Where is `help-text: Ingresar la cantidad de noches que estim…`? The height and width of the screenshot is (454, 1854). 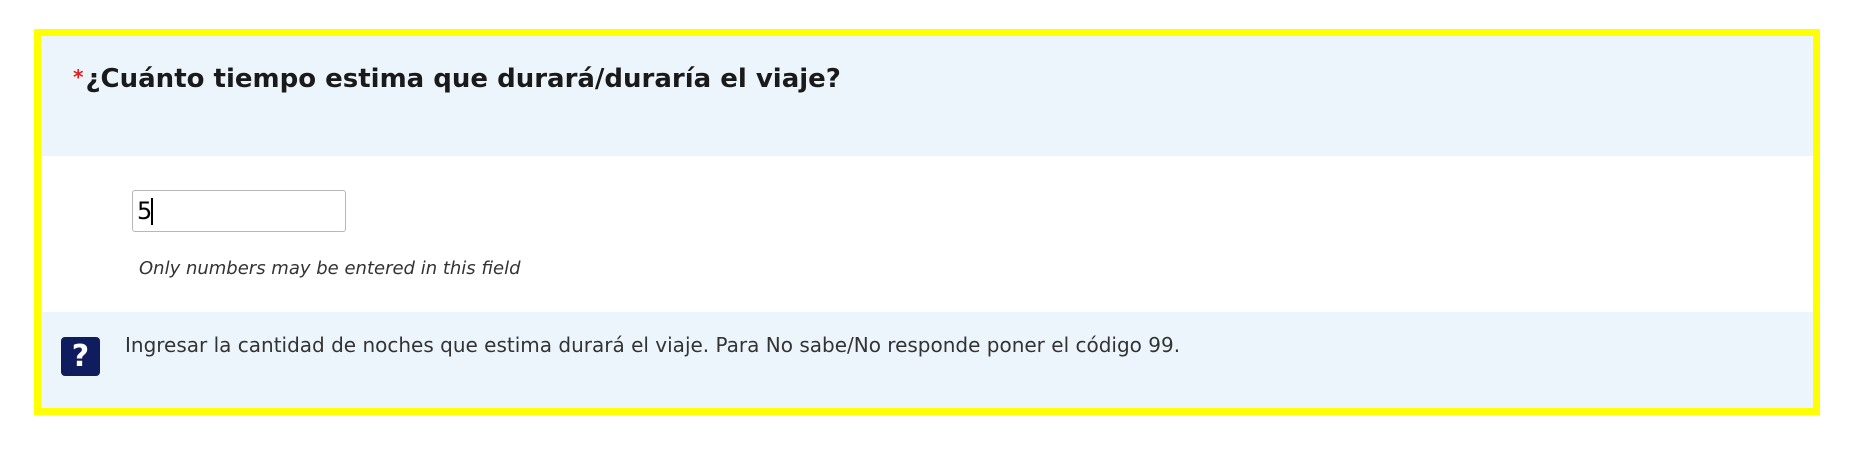
help-text: Ingresar la cantidad de noches que estim… is located at coordinates (653, 345).